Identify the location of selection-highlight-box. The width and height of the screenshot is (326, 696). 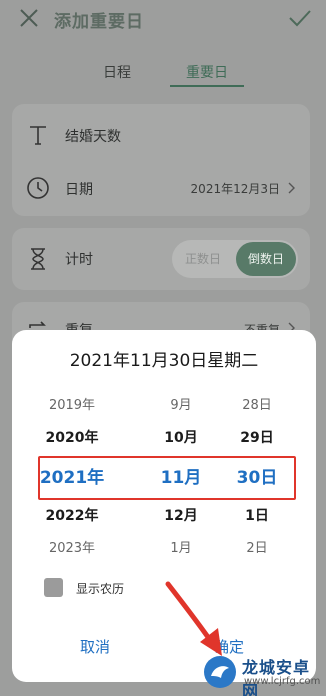
(167, 478).